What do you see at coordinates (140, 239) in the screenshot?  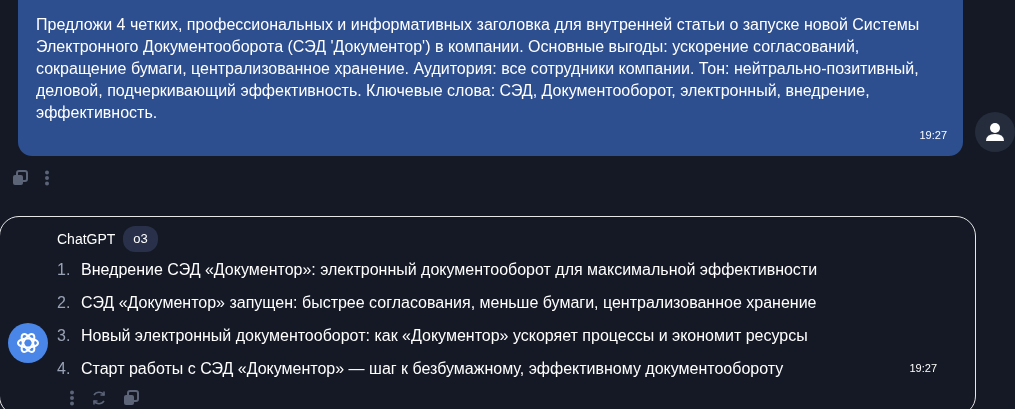 I see `model-tag: o3` at bounding box center [140, 239].